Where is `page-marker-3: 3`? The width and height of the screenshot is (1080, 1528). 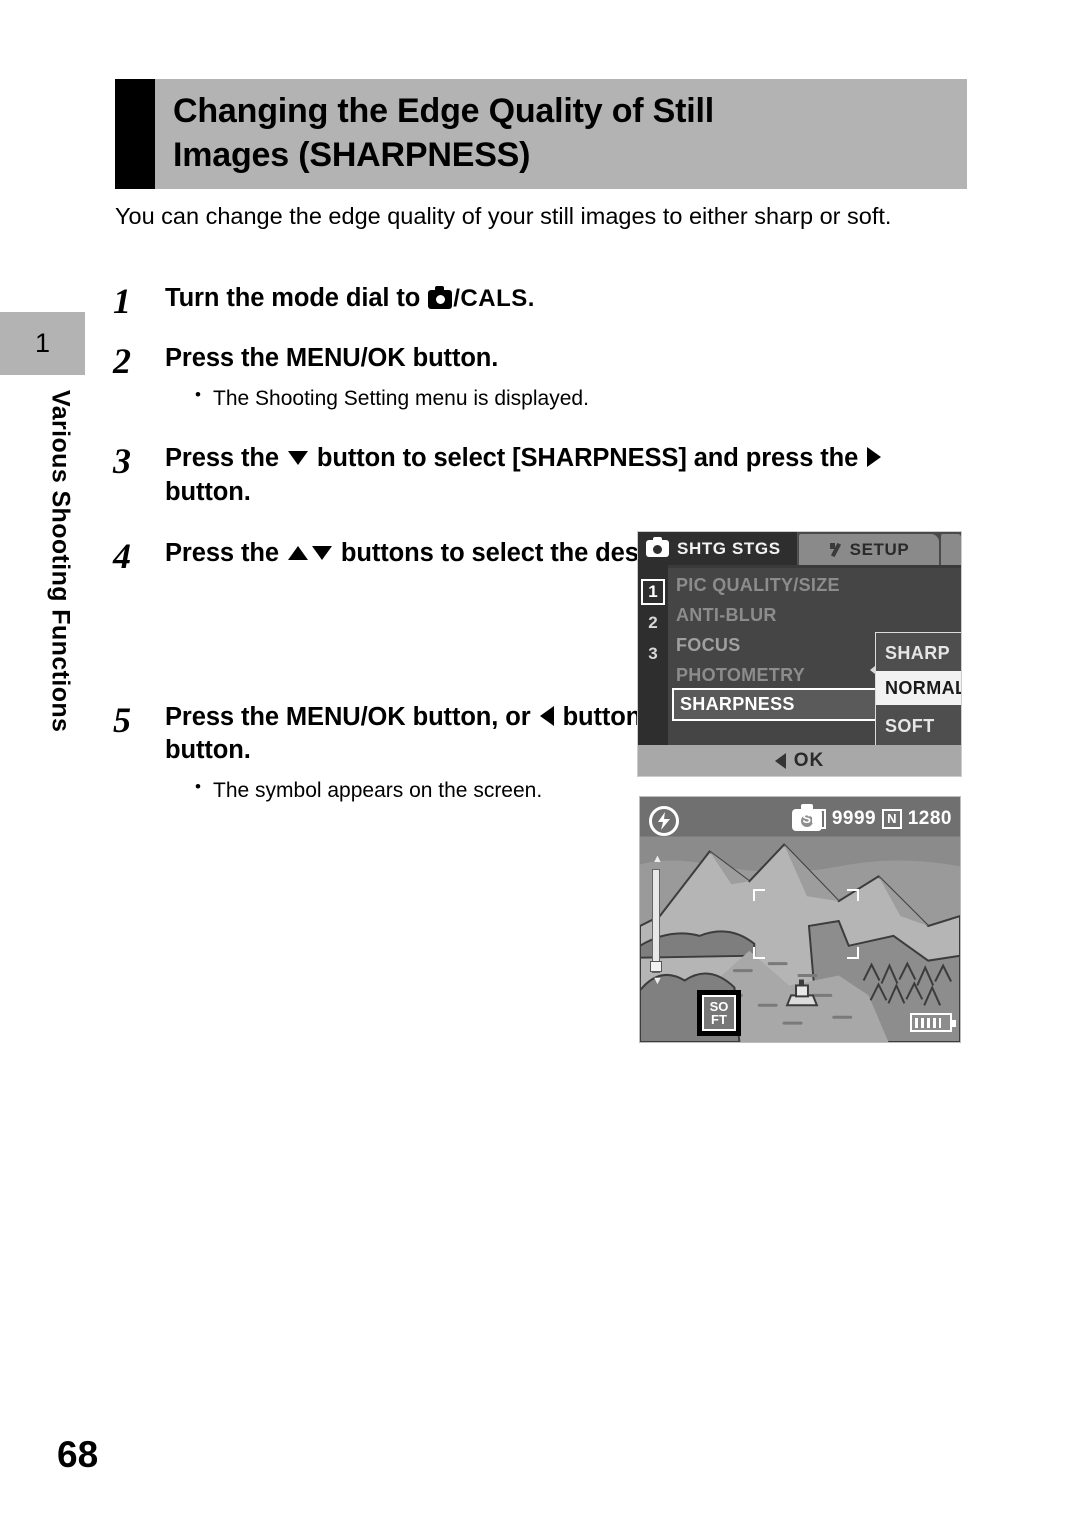
page-marker-3: 3 is located at coordinates (653, 654).